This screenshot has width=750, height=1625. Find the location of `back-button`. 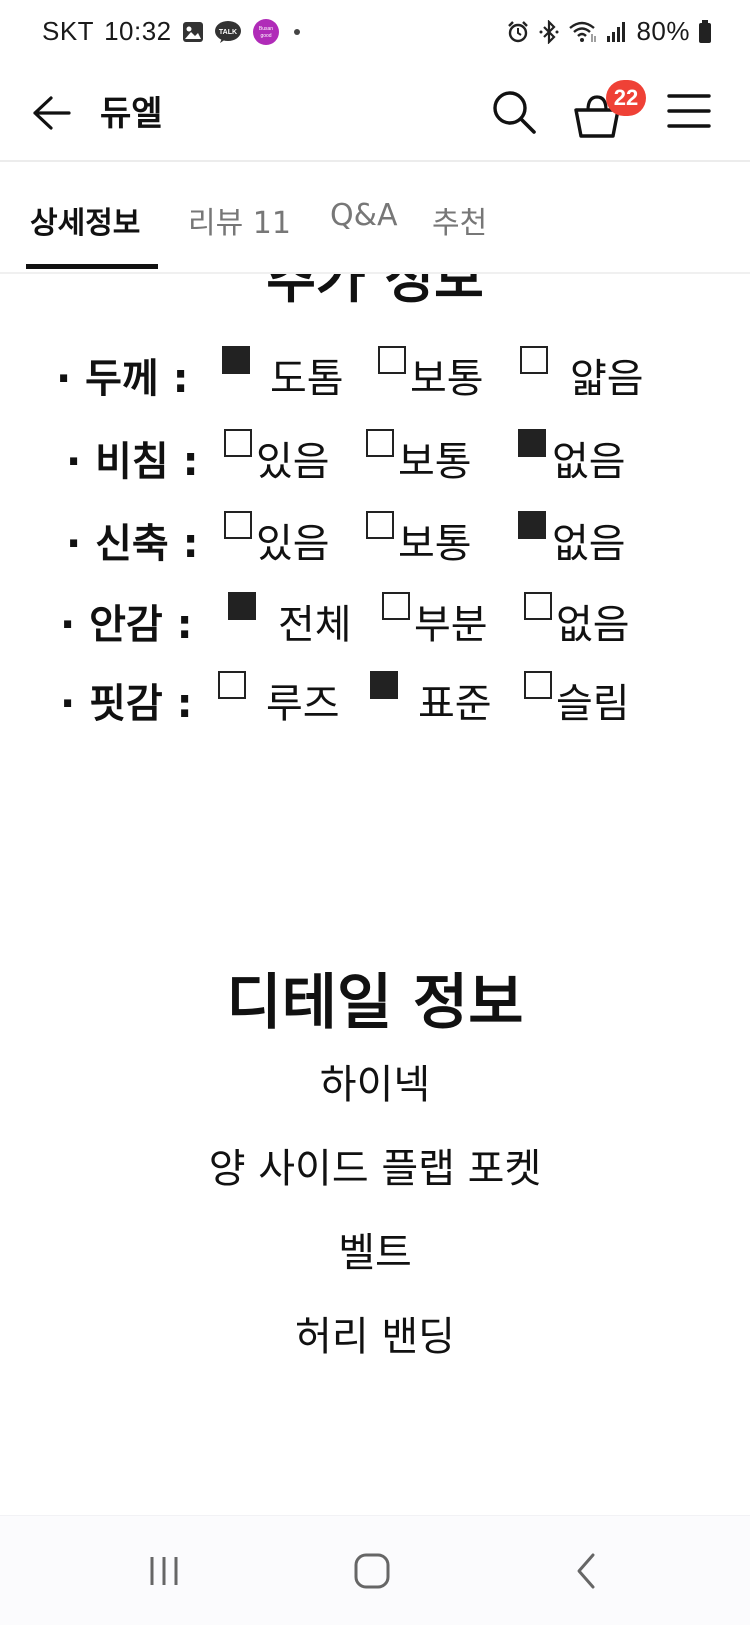

back-button is located at coordinates (51, 113).